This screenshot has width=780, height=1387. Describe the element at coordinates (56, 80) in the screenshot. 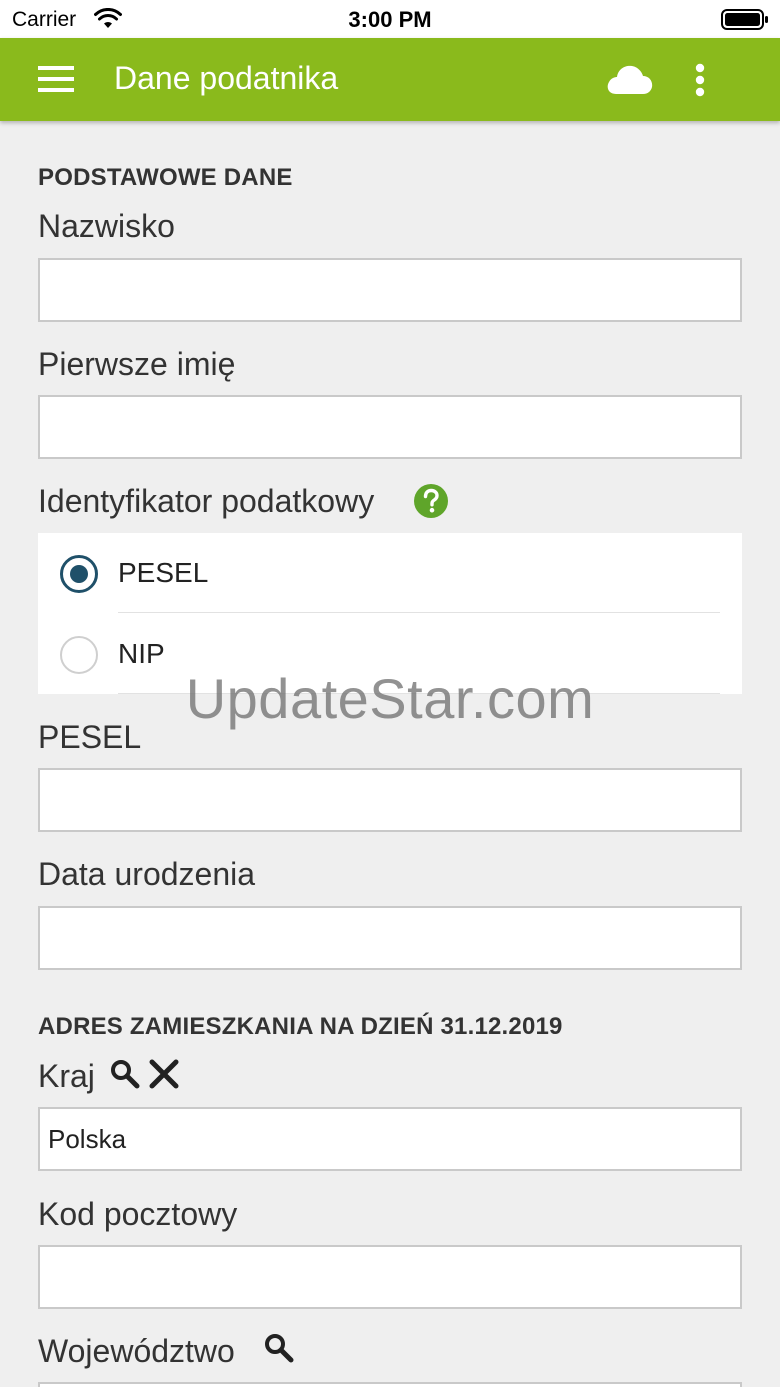

I see `menu-icon` at that location.